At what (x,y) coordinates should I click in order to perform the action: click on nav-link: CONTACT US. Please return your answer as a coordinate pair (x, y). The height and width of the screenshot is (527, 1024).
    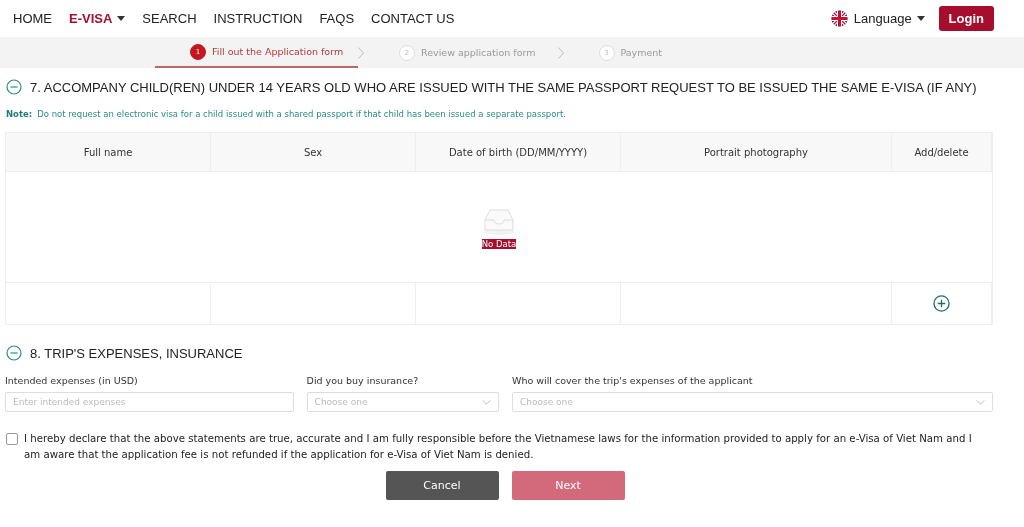
    Looking at the image, I should click on (413, 18).